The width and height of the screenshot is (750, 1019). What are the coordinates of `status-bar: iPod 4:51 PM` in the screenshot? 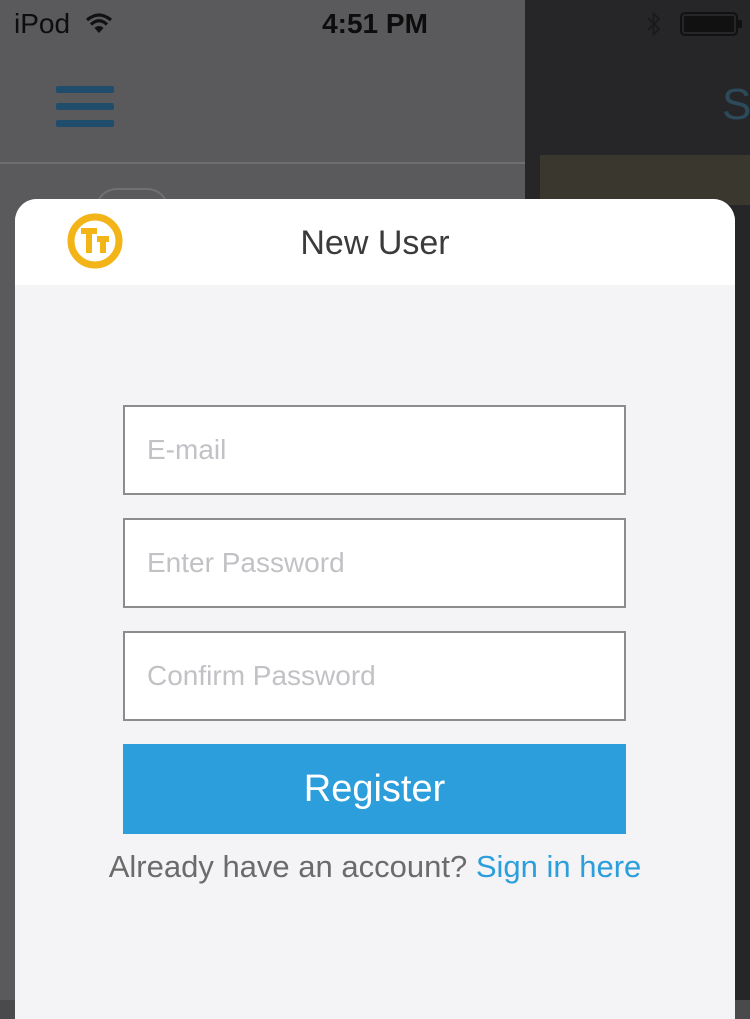 It's located at (375, 25).